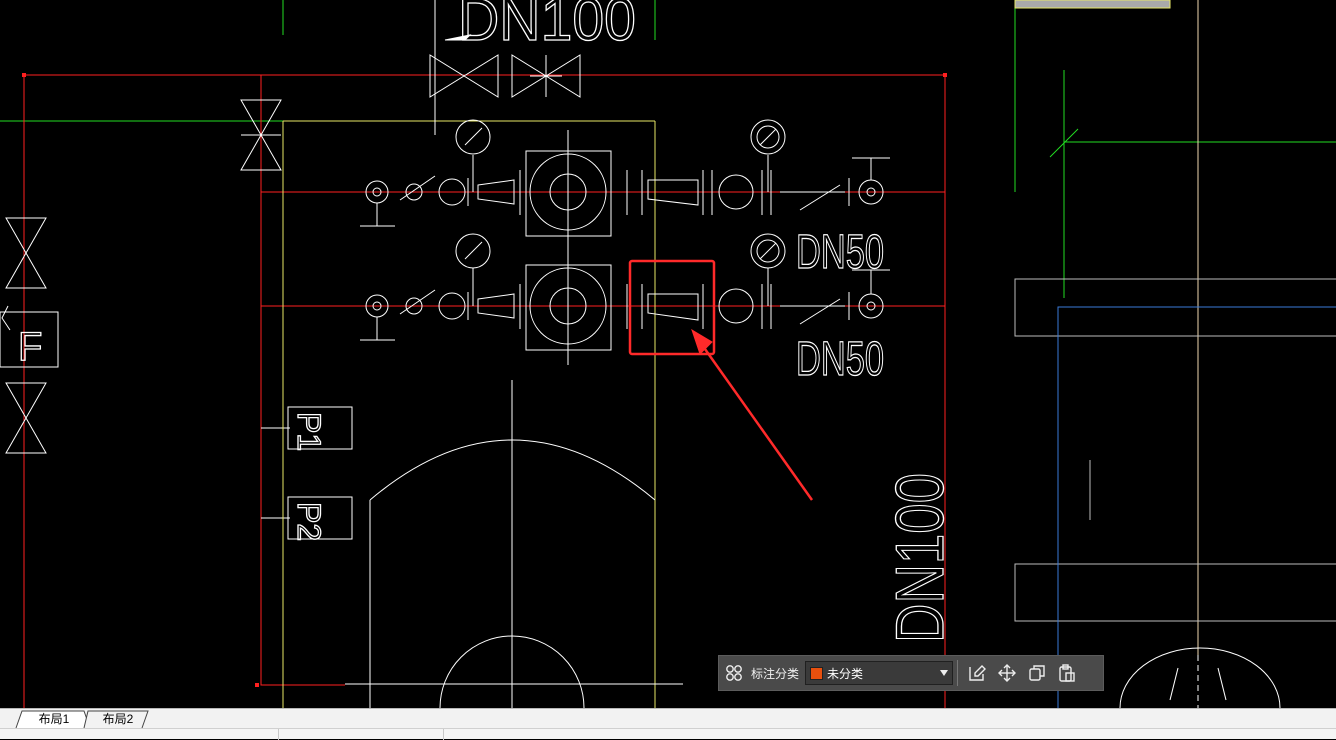  I want to click on tab-layout-1: 布局1, so click(54, 718).